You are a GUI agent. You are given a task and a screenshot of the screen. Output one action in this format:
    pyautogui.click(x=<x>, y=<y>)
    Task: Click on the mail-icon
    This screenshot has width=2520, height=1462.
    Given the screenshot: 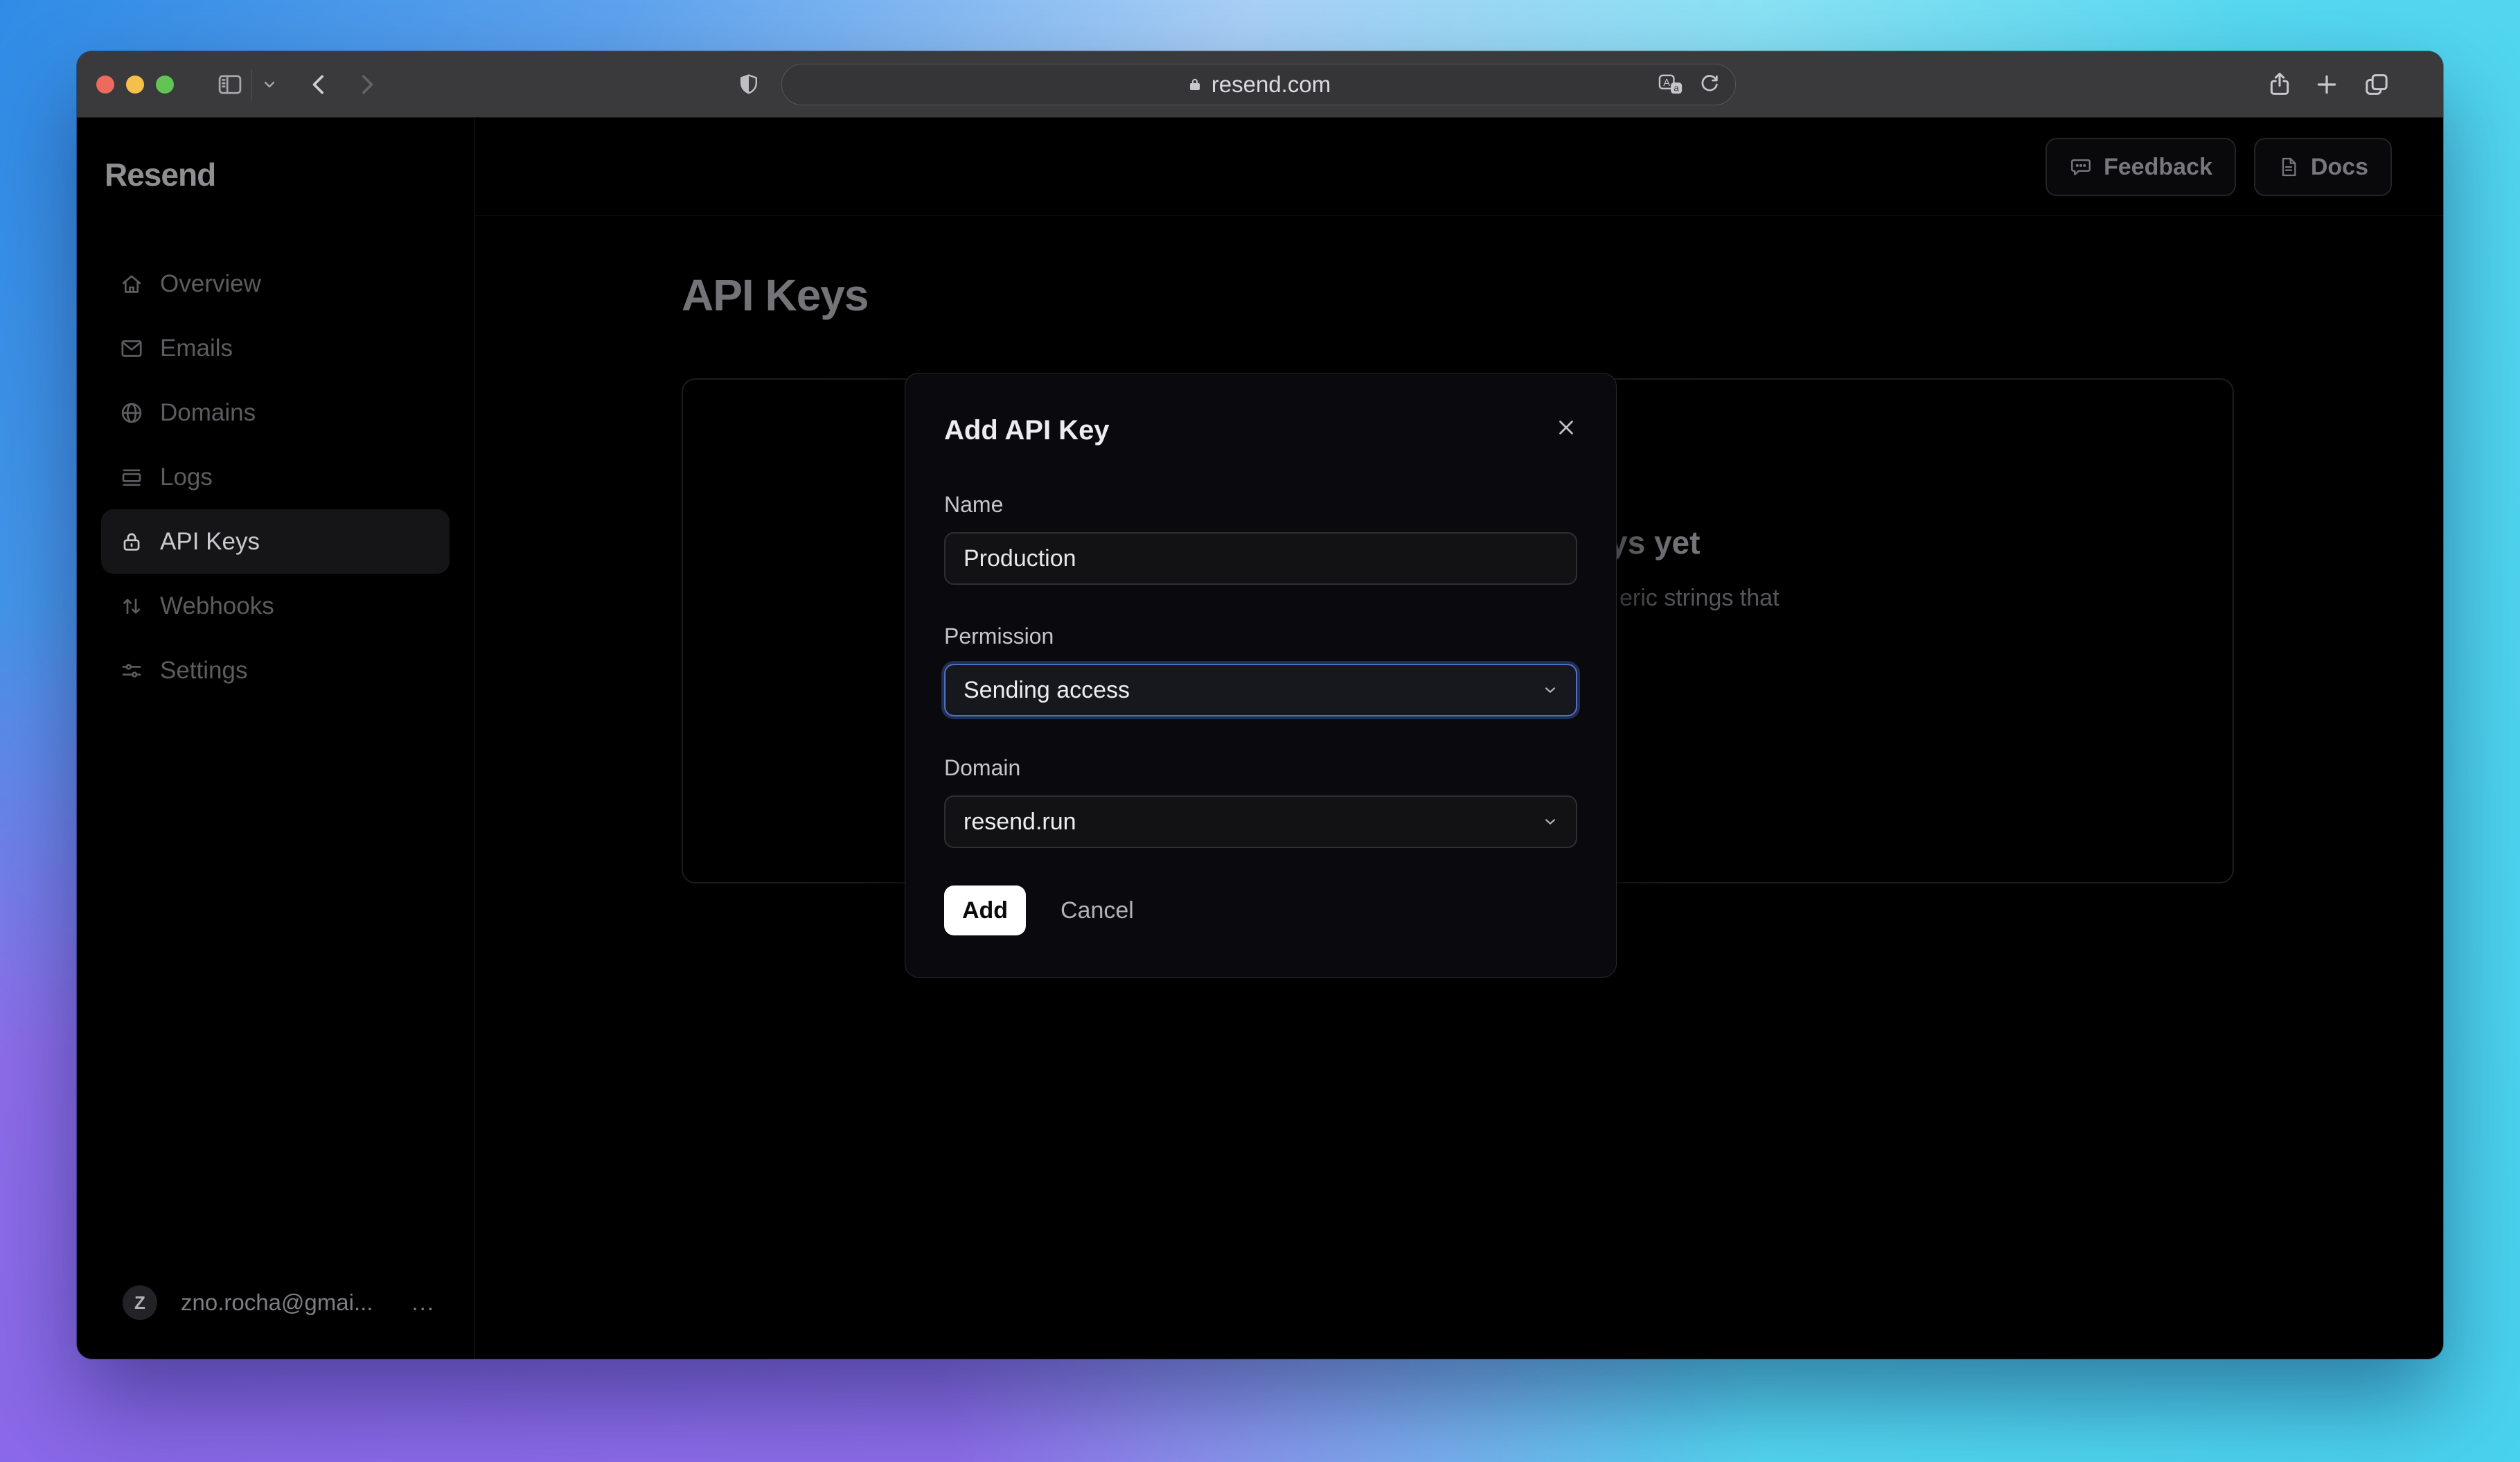 What is the action you would take?
    pyautogui.click(x=131, y=348)
    